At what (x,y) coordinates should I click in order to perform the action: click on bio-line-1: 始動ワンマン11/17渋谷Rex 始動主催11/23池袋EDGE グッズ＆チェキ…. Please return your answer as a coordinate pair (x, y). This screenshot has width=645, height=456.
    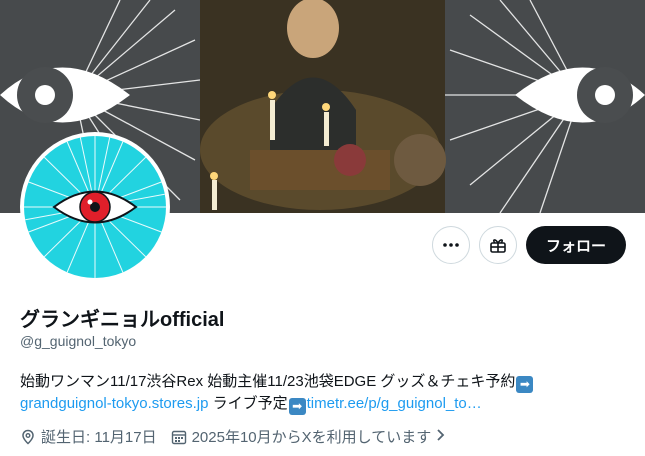
    Looking at the image, I should click on (277, 381).